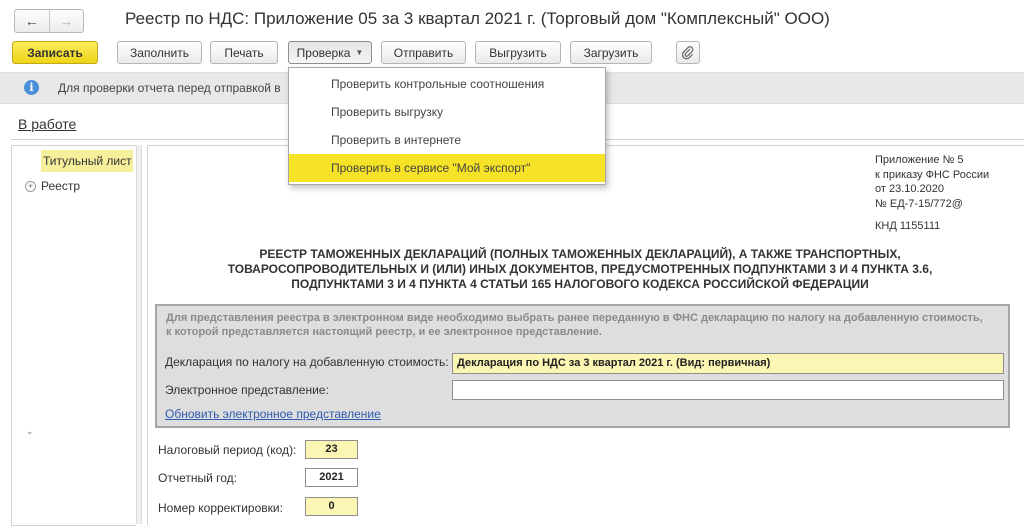 The height and width of the screenshot is (526, 1024). Describe the element at coordinates (31, 87) in the screenshot. I see `info-icon: i` at that location.